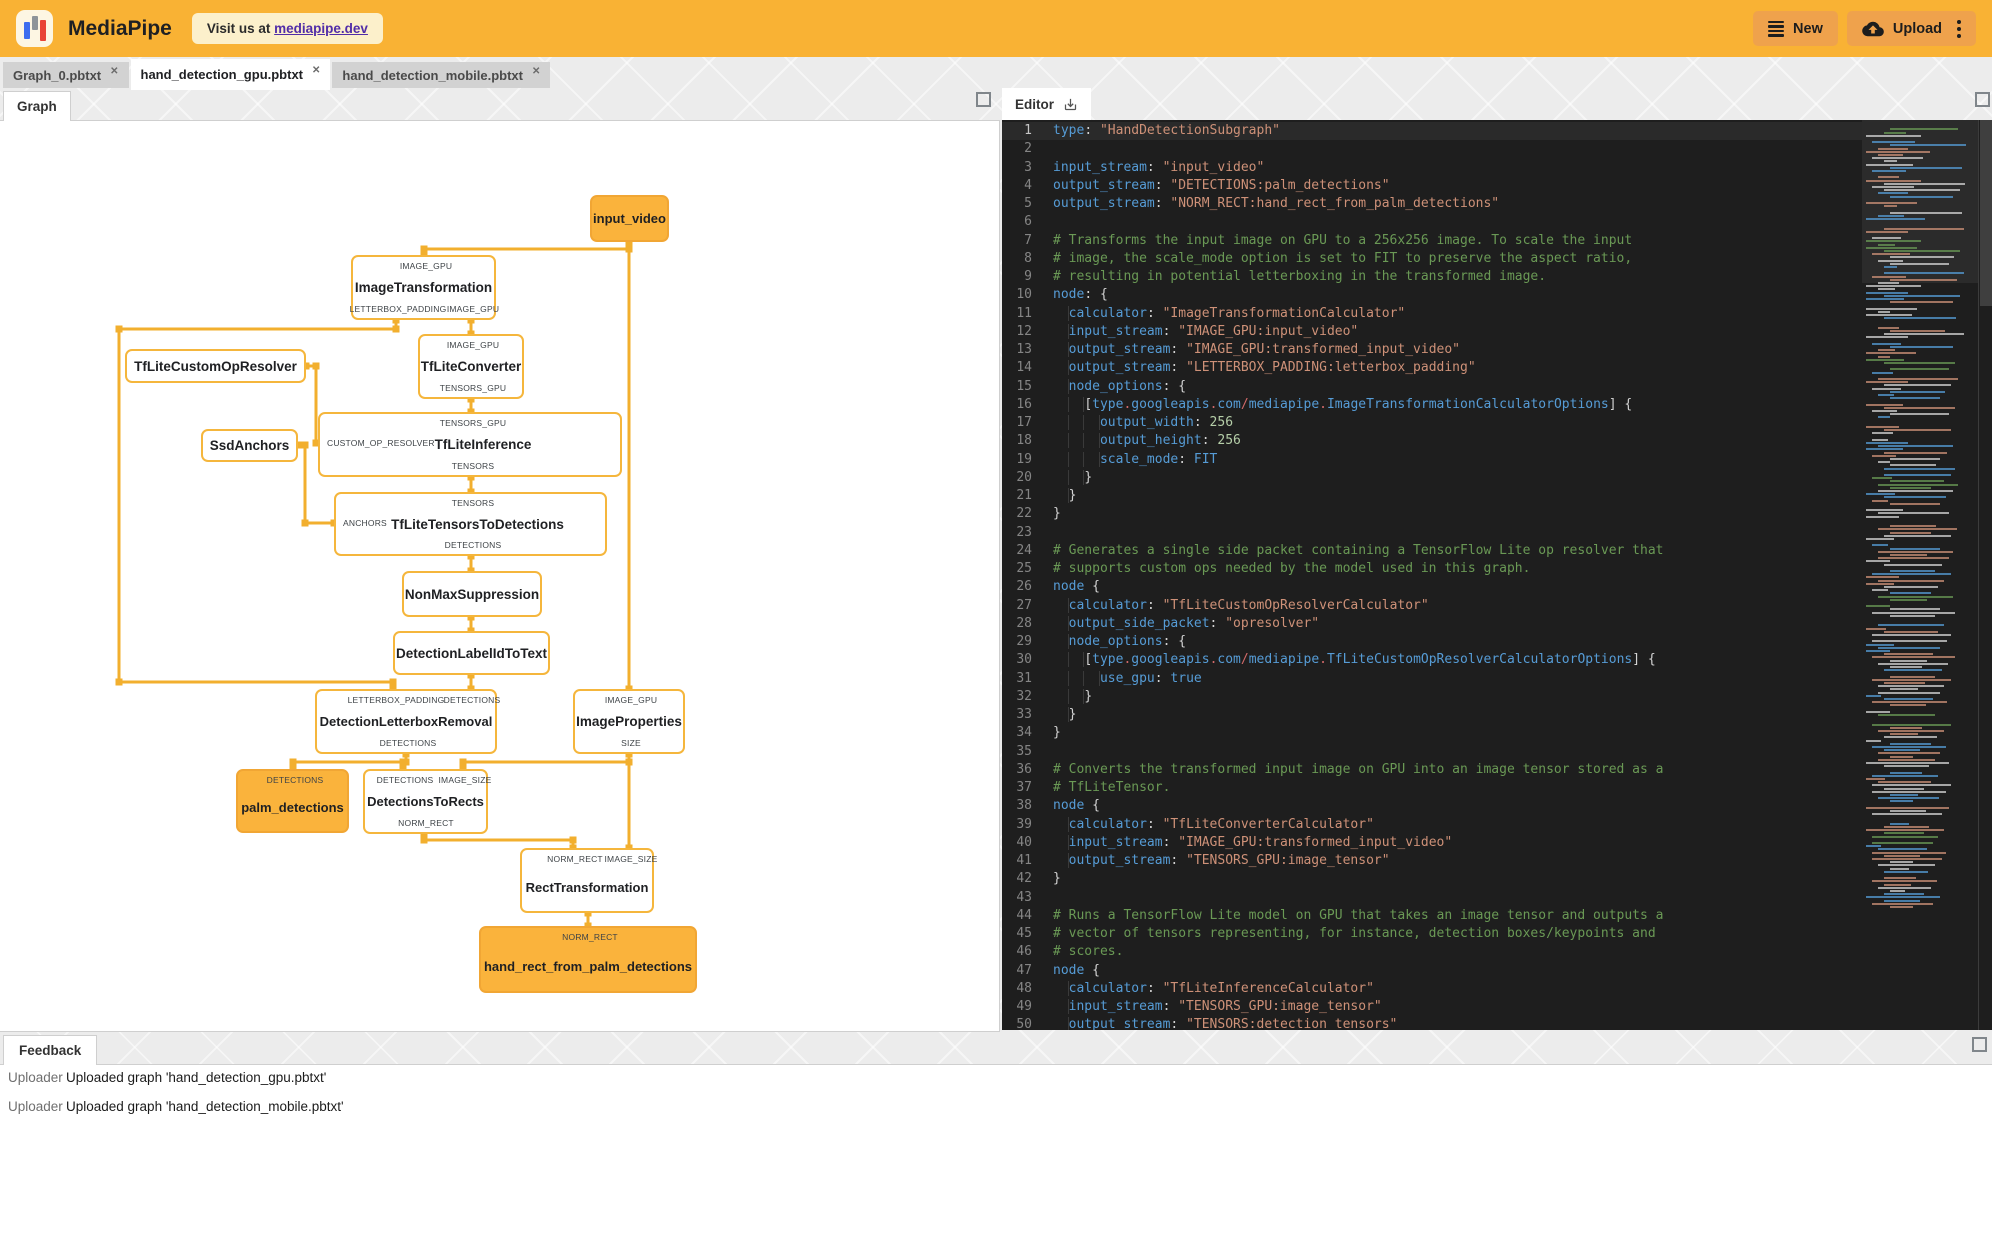 The image size is (1992, 1242). I want to click on file-tab-label: hand_detection_mobile.pbtxt, so click(432, 75).